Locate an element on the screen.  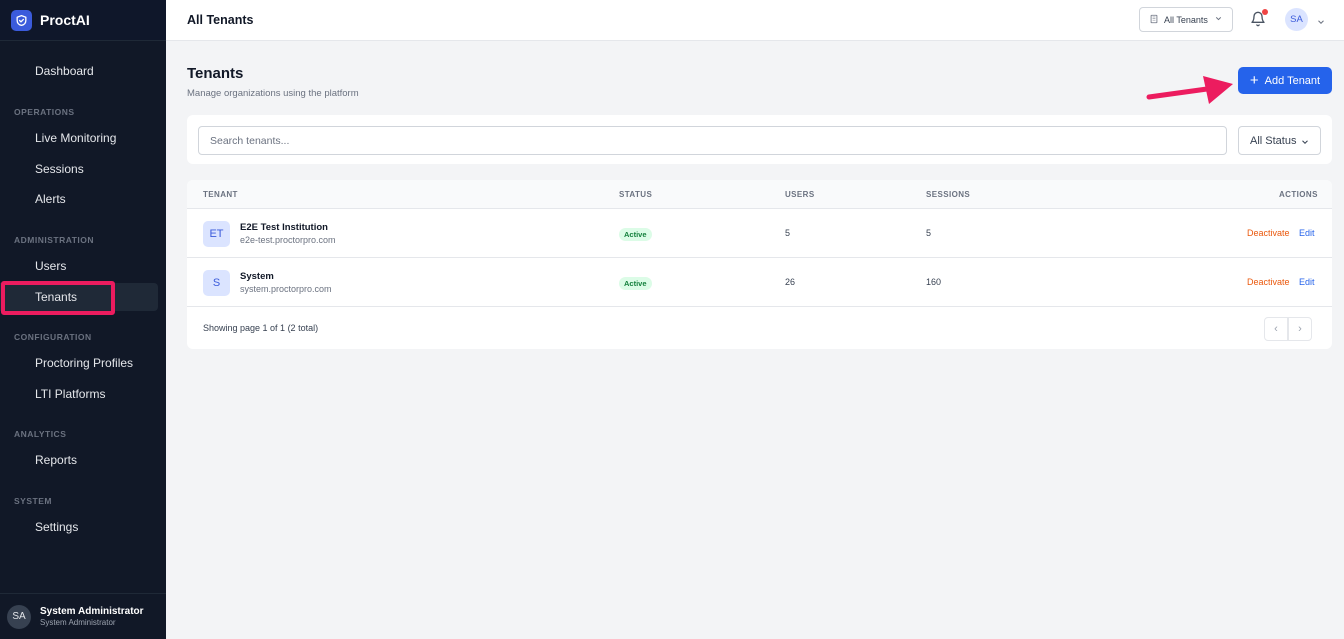
sidebar-item-live-monitoring: Live Monitoring is located at coordinates (79, 138).